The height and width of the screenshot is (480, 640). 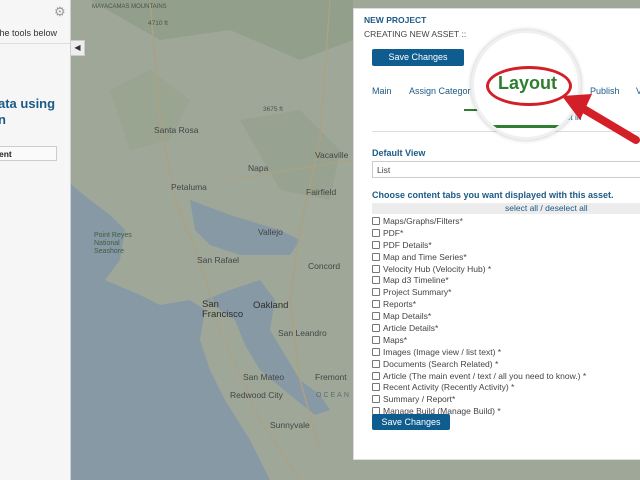 I want to click on default-view-label: Default View, so click(x=399, y=153).